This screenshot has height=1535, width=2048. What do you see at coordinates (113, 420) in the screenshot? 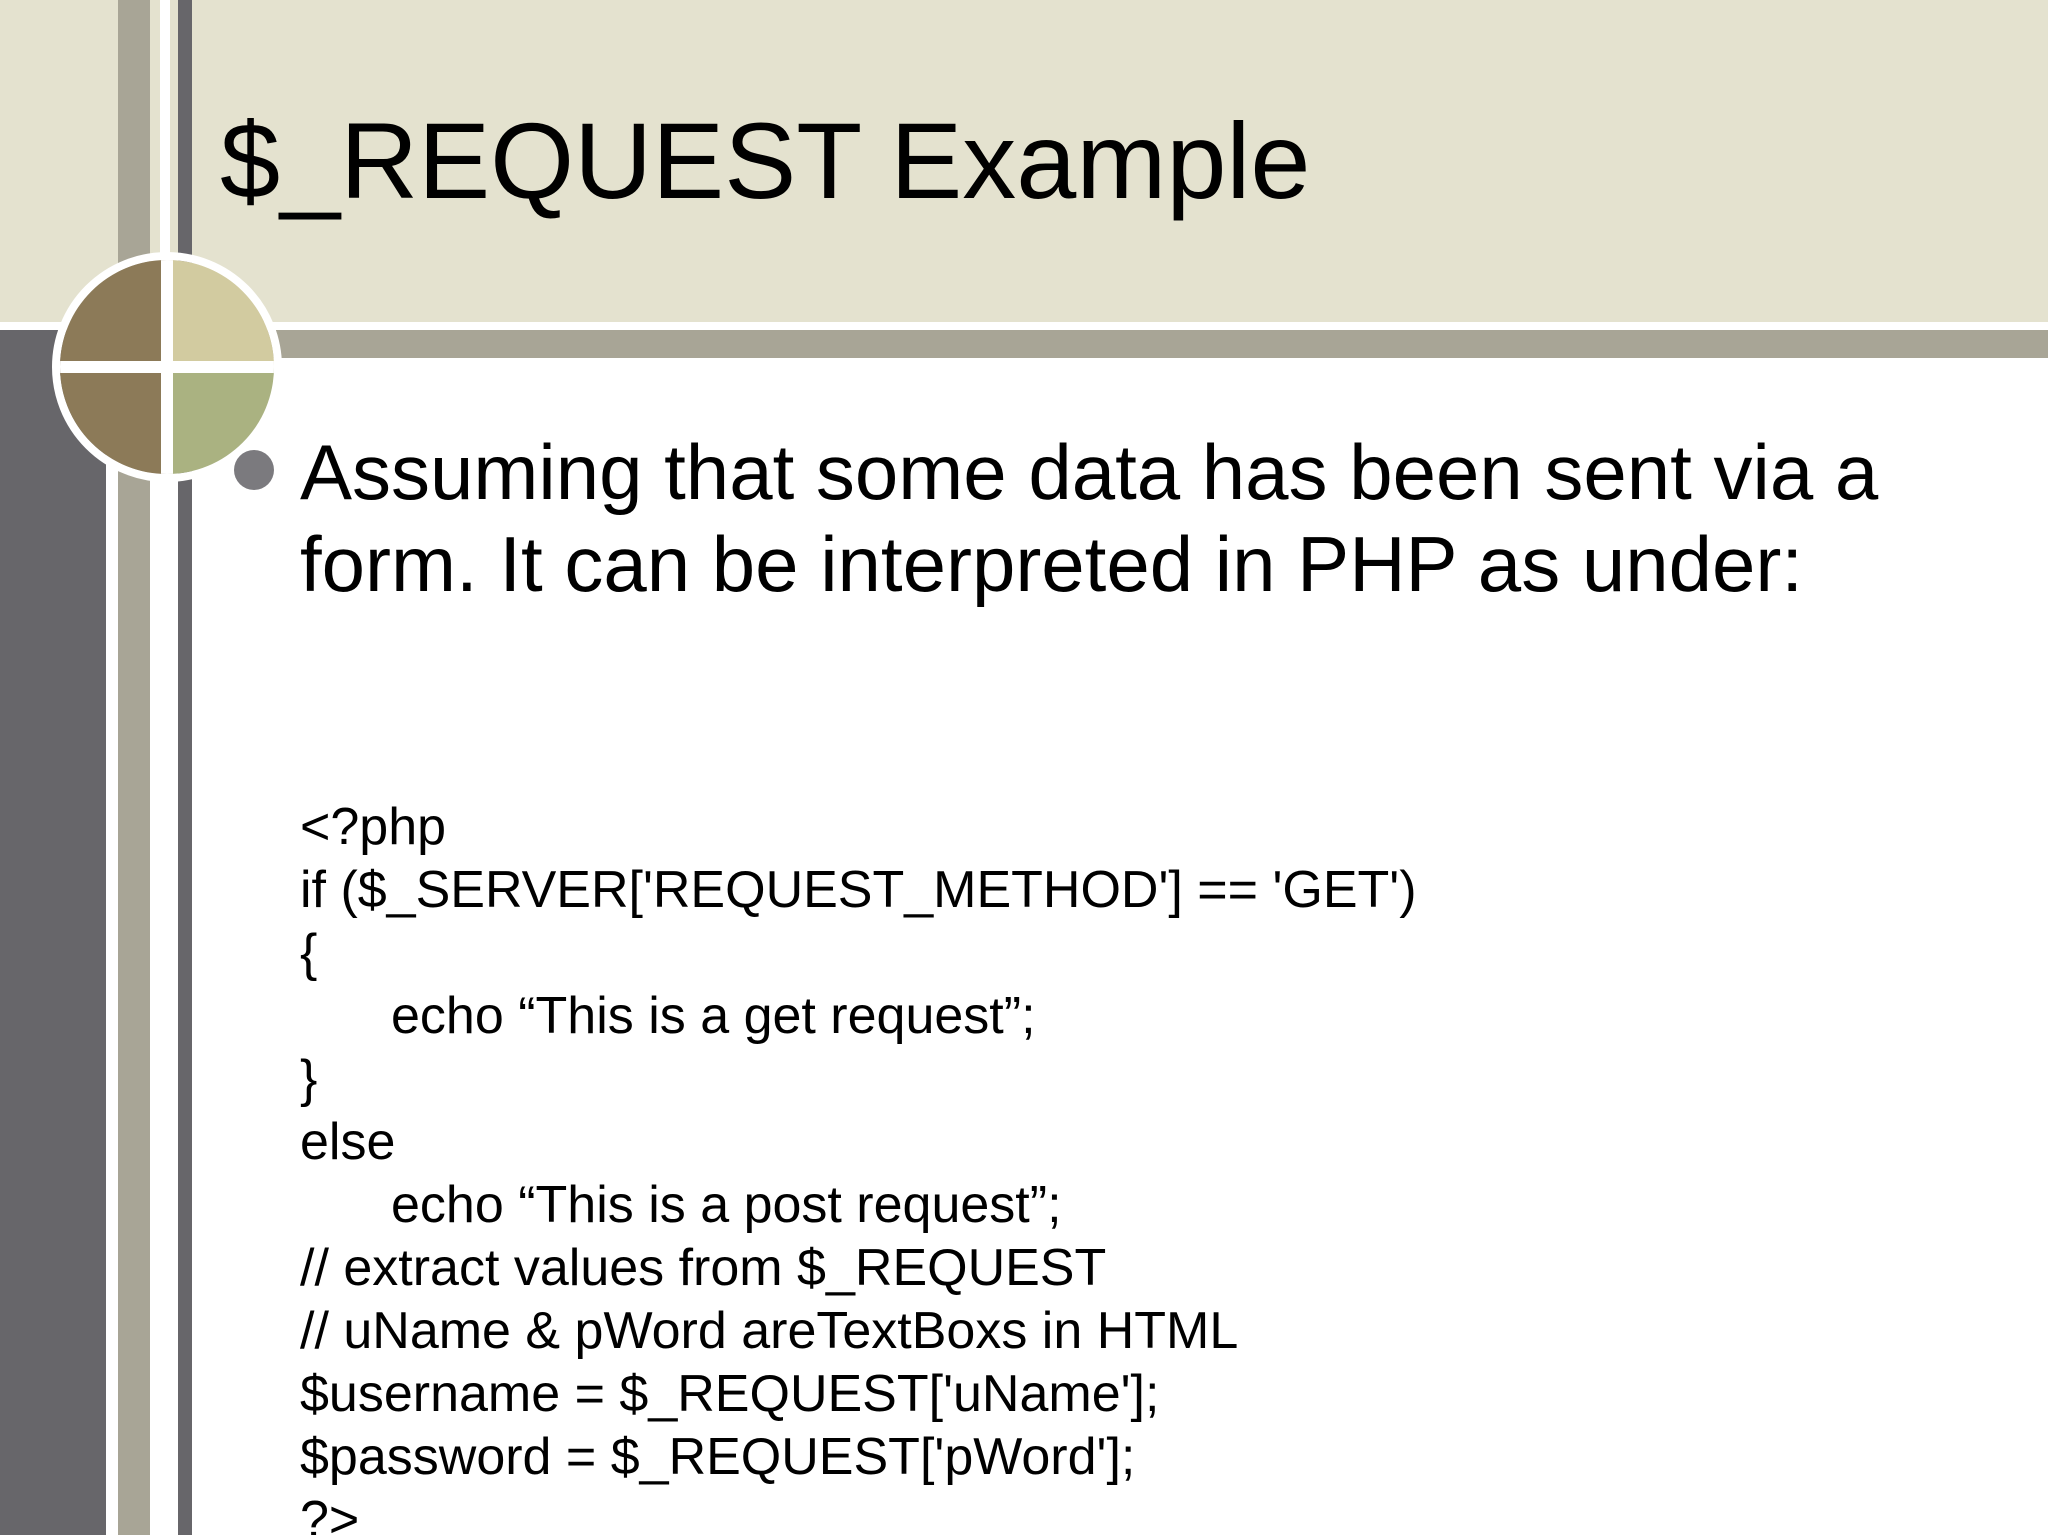
I see `circle-quadrant-bottom-left` at bounding box center [113, 420].